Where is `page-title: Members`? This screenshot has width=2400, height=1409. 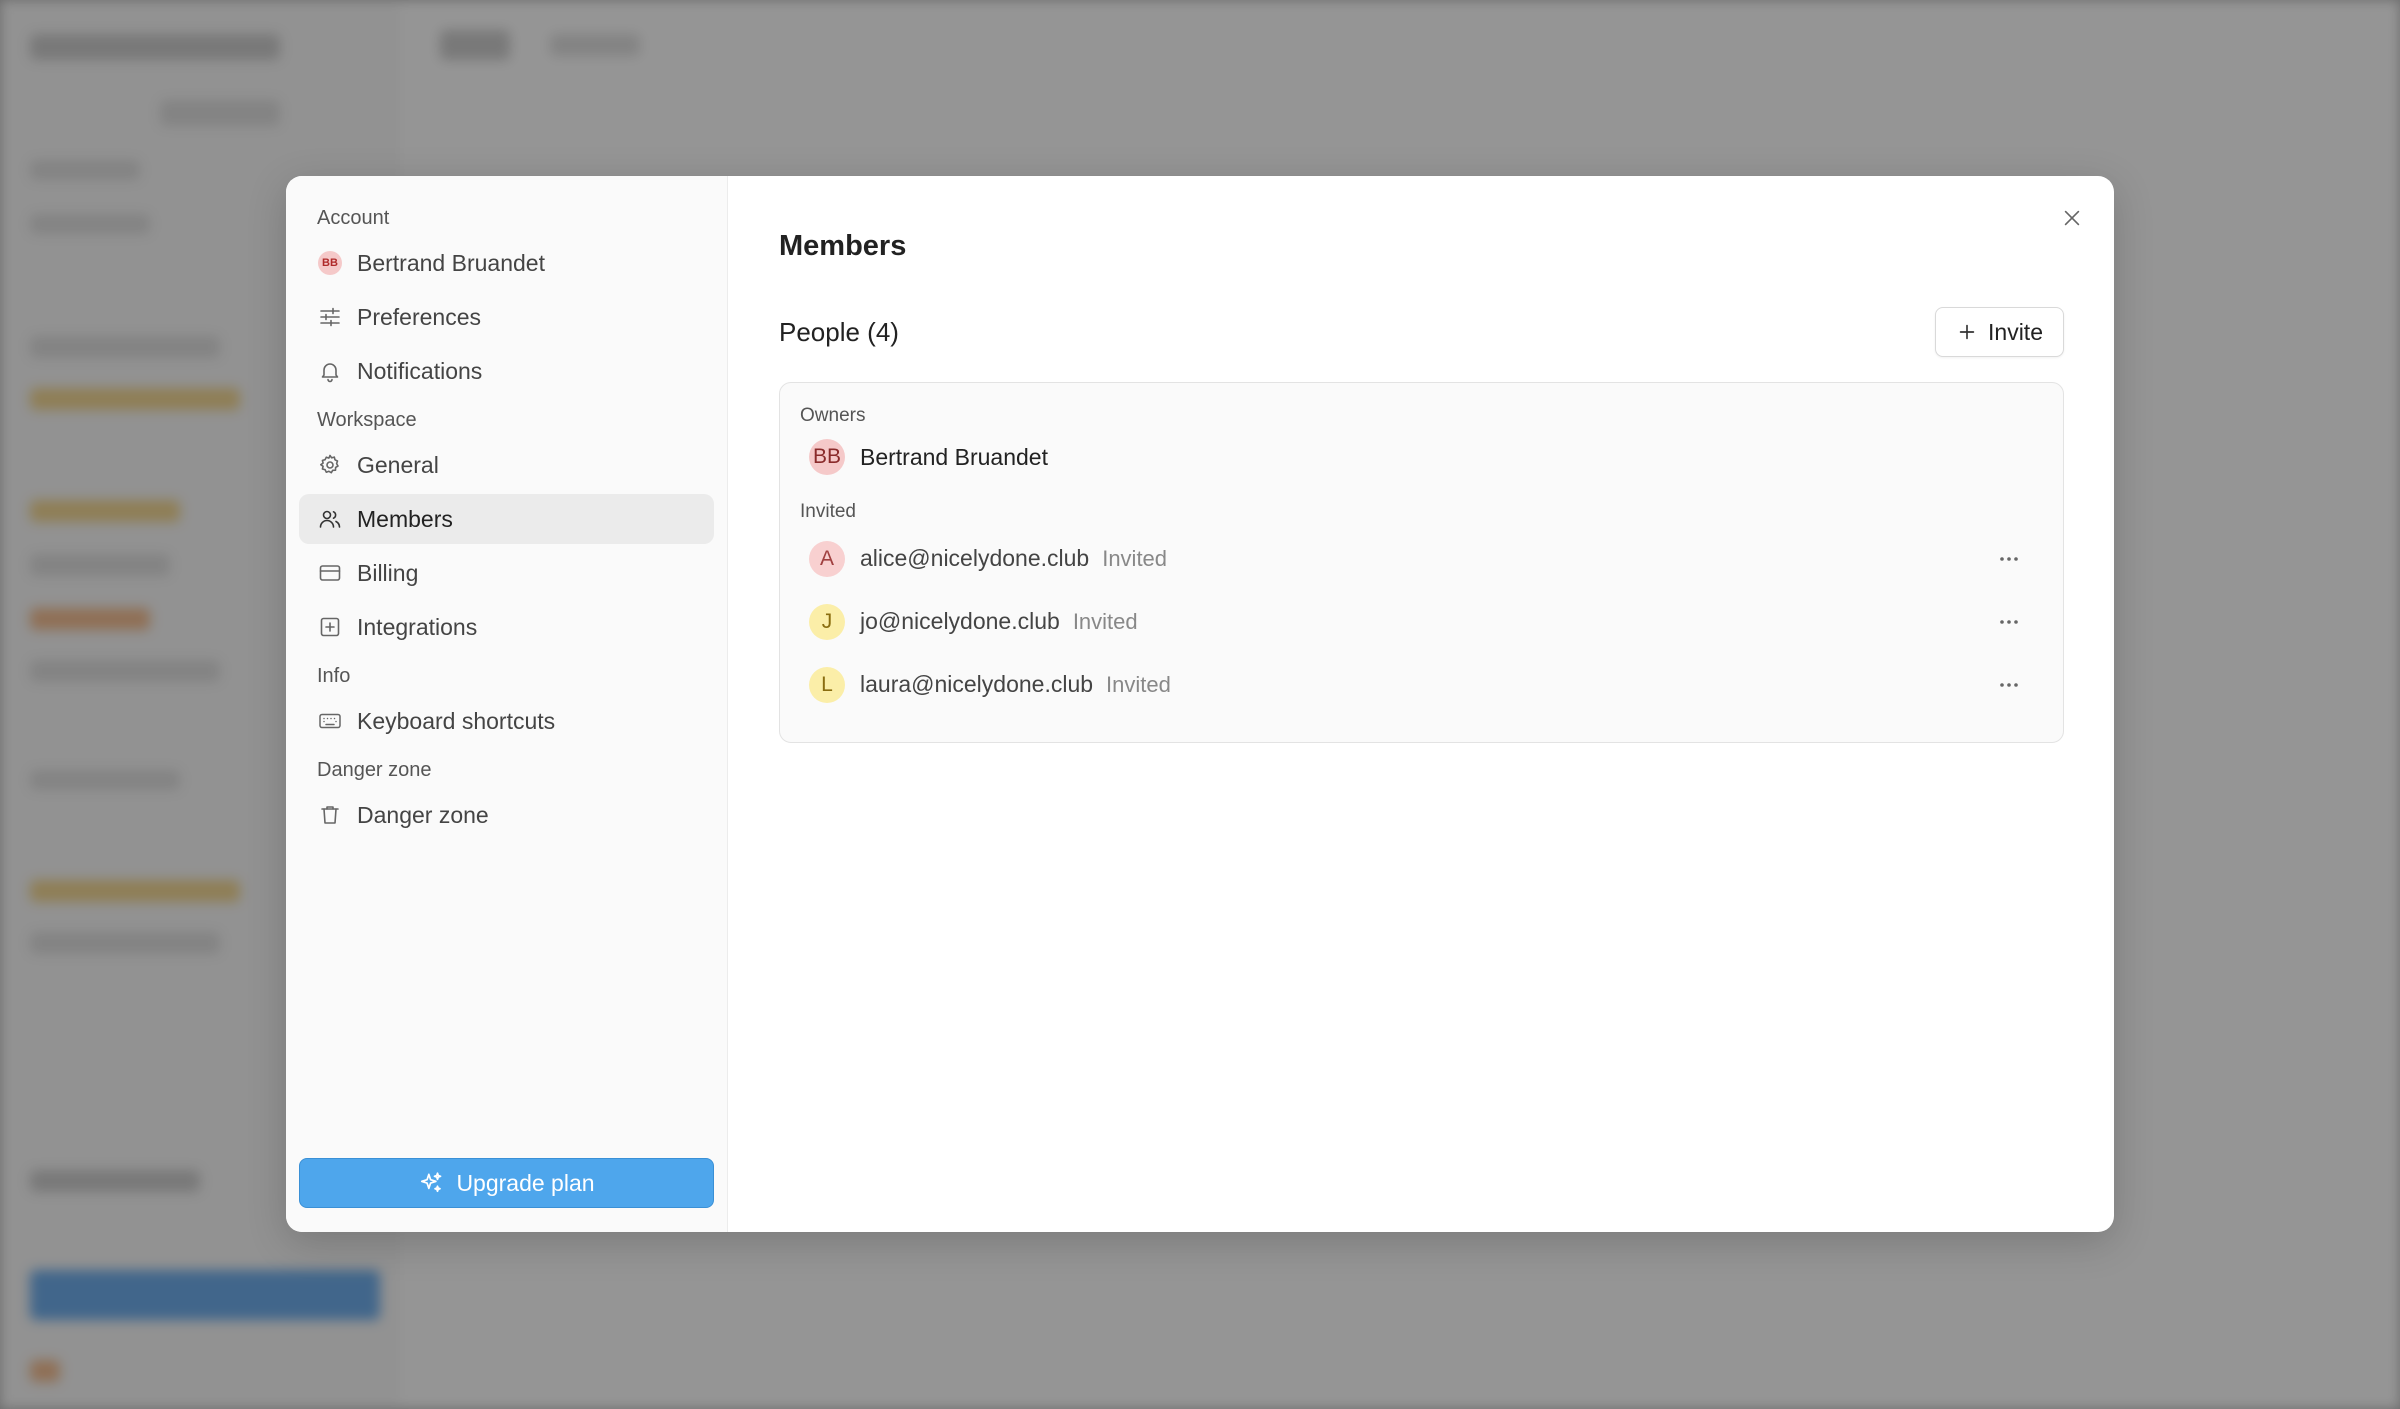
page-title: Members is located at coordinates (843, 246).